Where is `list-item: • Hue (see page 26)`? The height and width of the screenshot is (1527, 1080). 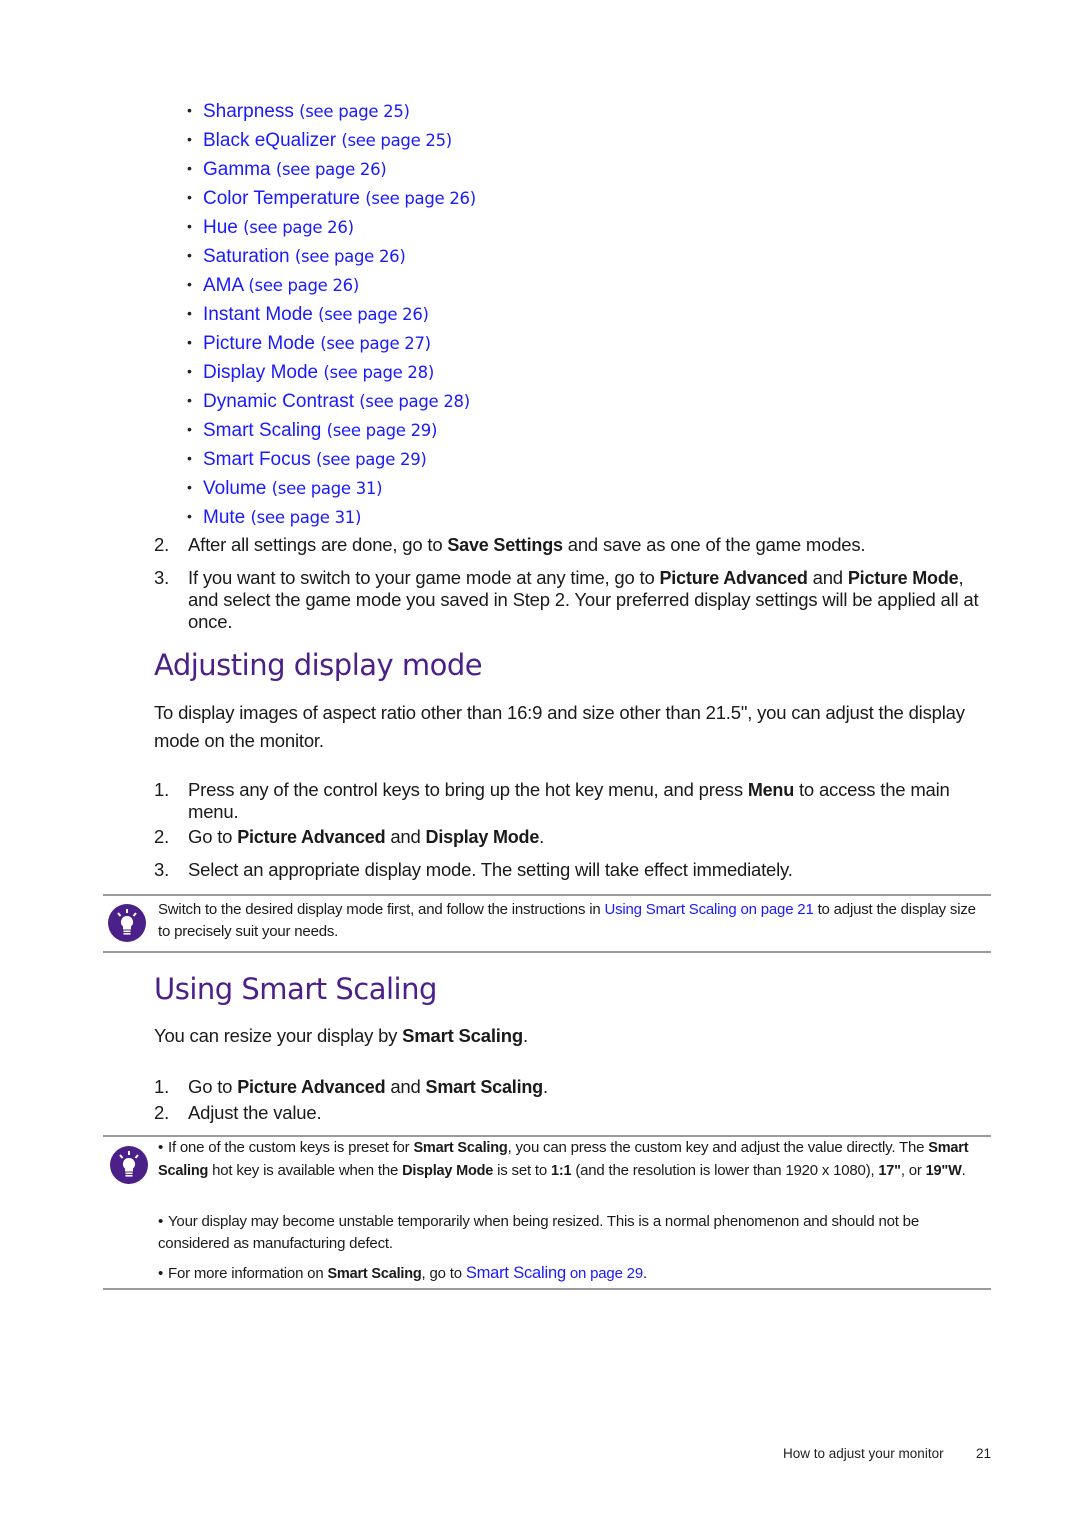 list-item: • Hue (see page 26) is located at coordinates (331, 227).